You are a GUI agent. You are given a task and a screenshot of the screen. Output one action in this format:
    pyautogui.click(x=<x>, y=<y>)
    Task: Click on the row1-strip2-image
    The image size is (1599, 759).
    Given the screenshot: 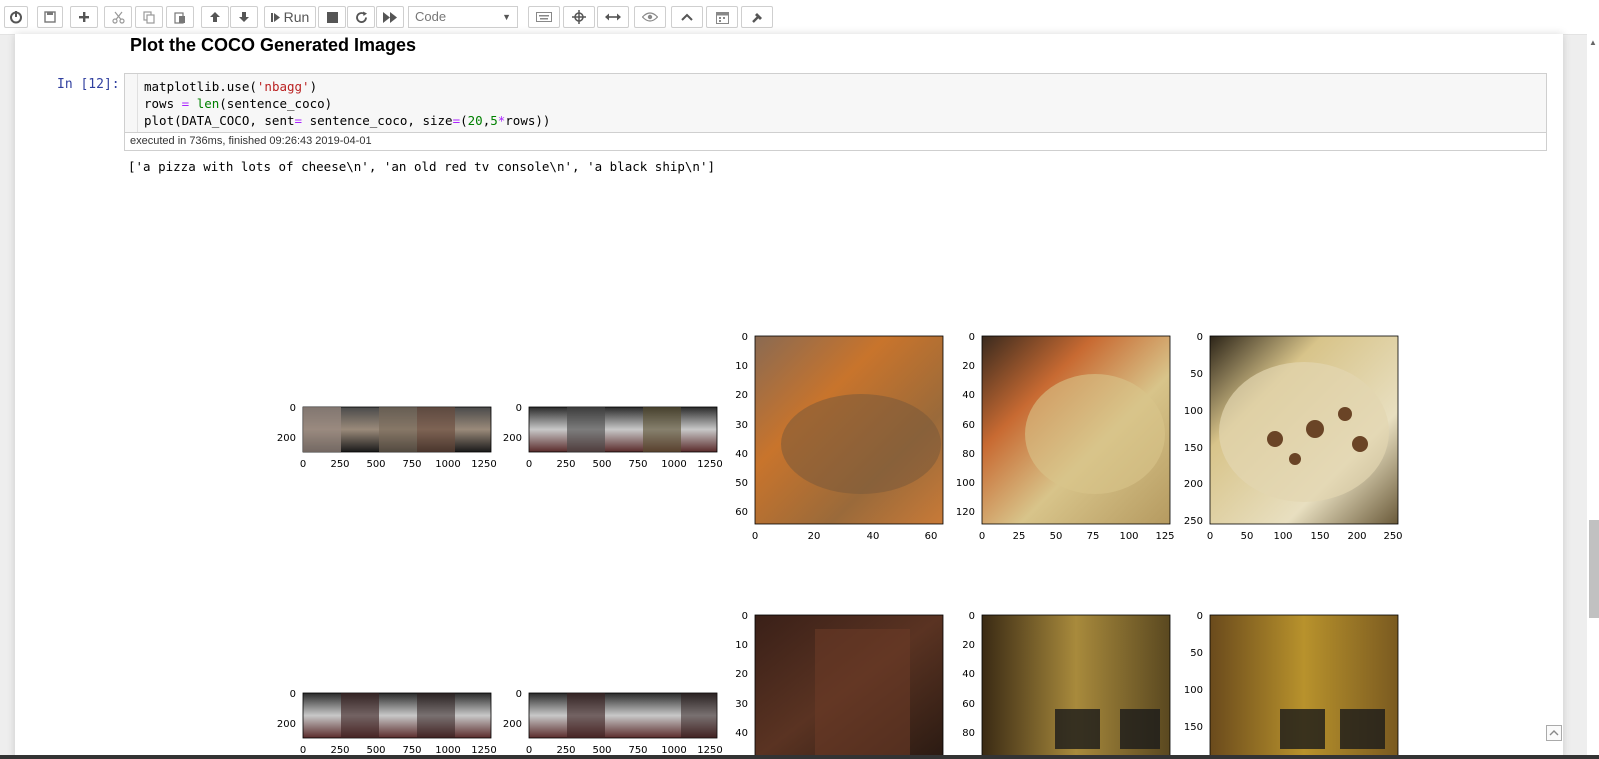 What is the action you would take?
    pyautogui.click(x=623, y=429)
    